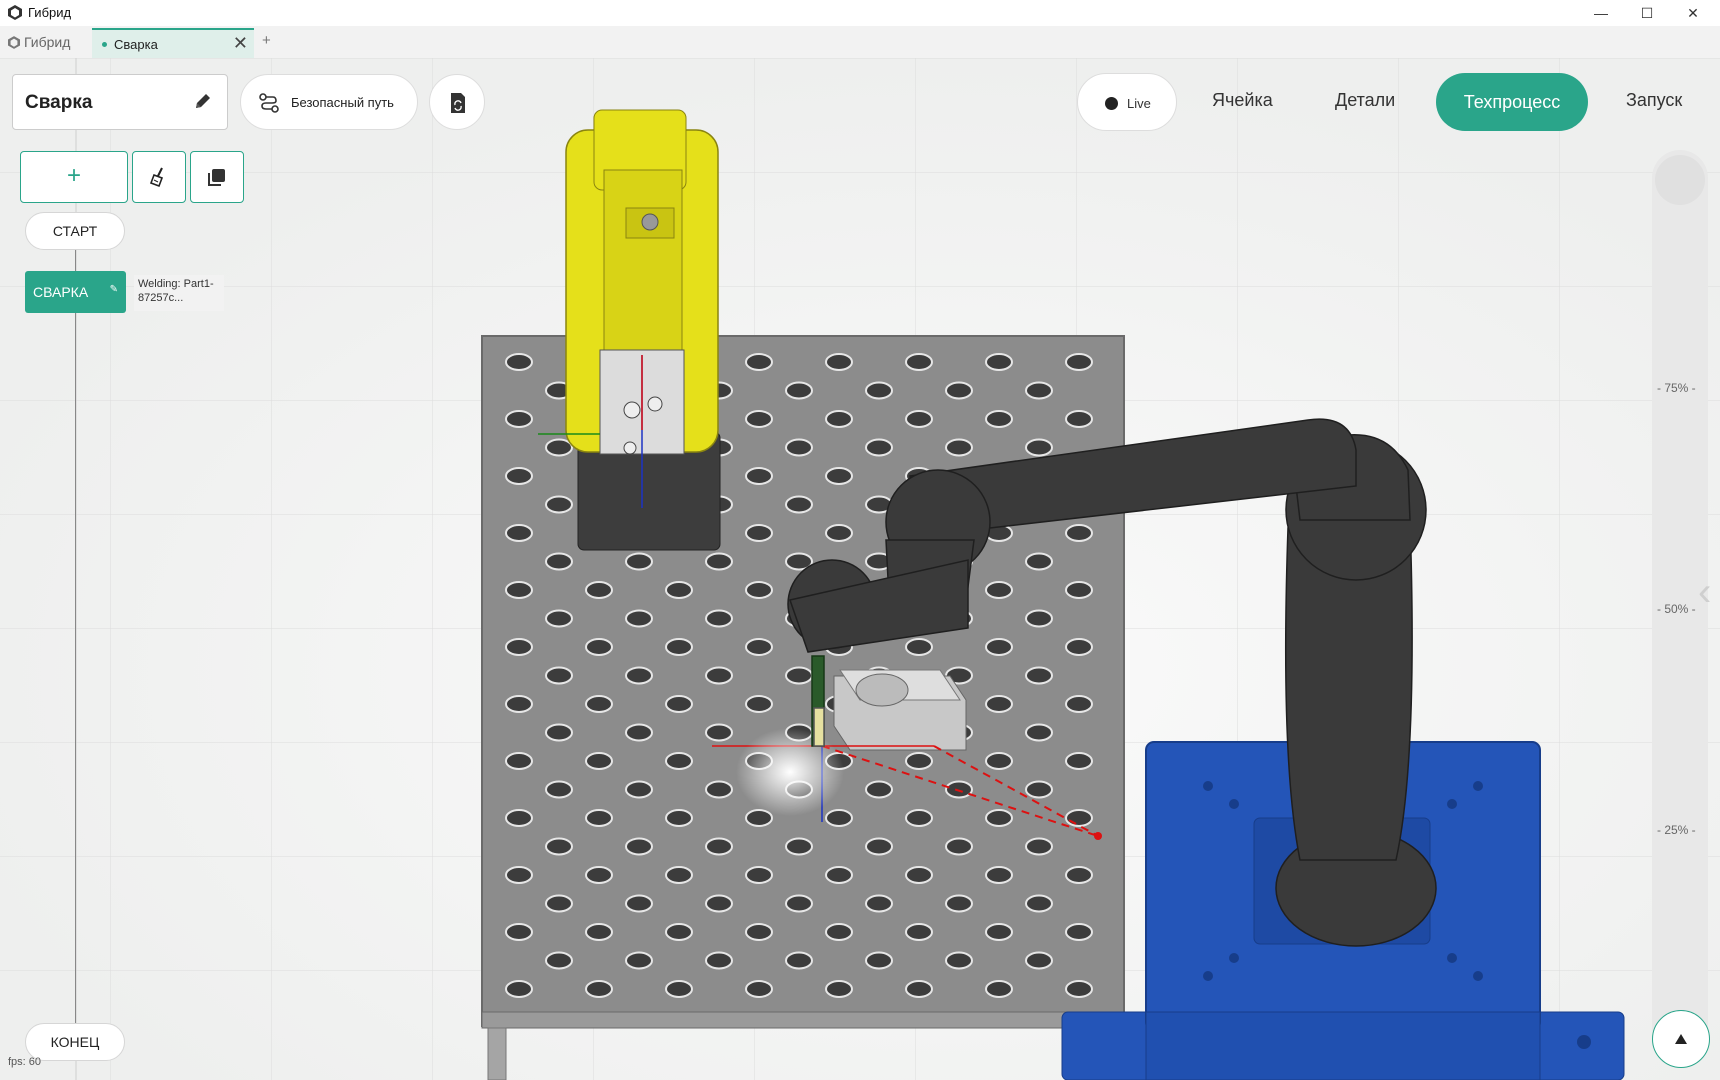 The height and width of the screenshot is (1080, 1720). I want to click on live-toggle: Live, so click(1127, 102).